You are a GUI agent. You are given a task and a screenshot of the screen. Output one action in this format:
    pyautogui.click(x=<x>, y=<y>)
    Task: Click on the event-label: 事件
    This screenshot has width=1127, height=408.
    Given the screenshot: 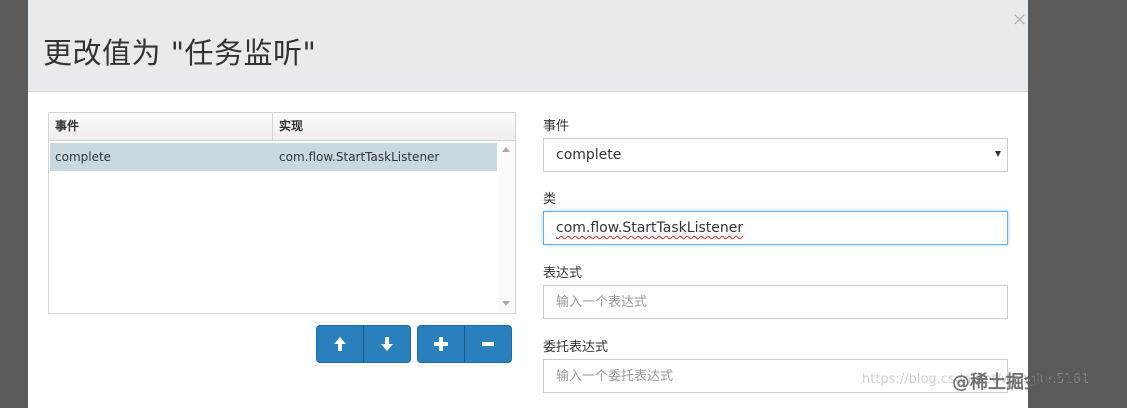 What is the action you would take?
    pyautogui.click(x=556, y=126)
    